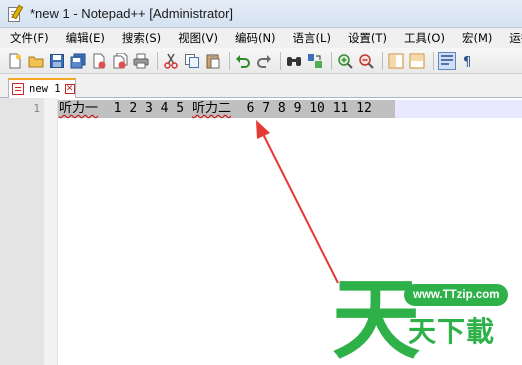 The width and height of the screenshot is (522, 365). Describe the element at coordinates (243, 61) in the screenshot. I see `undo-icon` at that location.